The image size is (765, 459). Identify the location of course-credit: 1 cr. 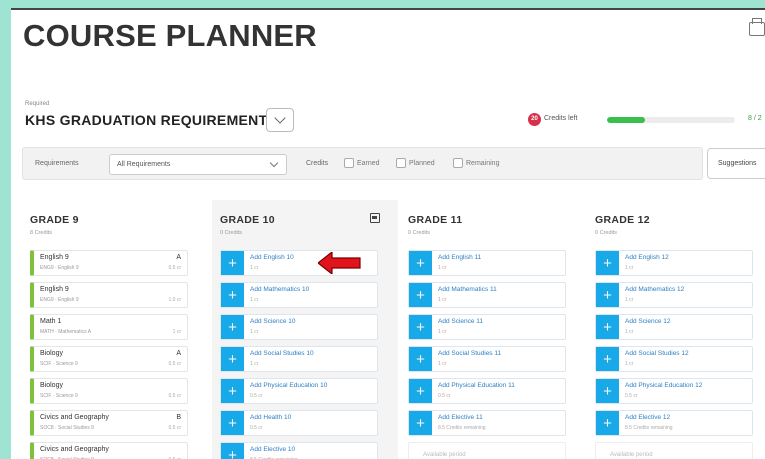
(176, 332).